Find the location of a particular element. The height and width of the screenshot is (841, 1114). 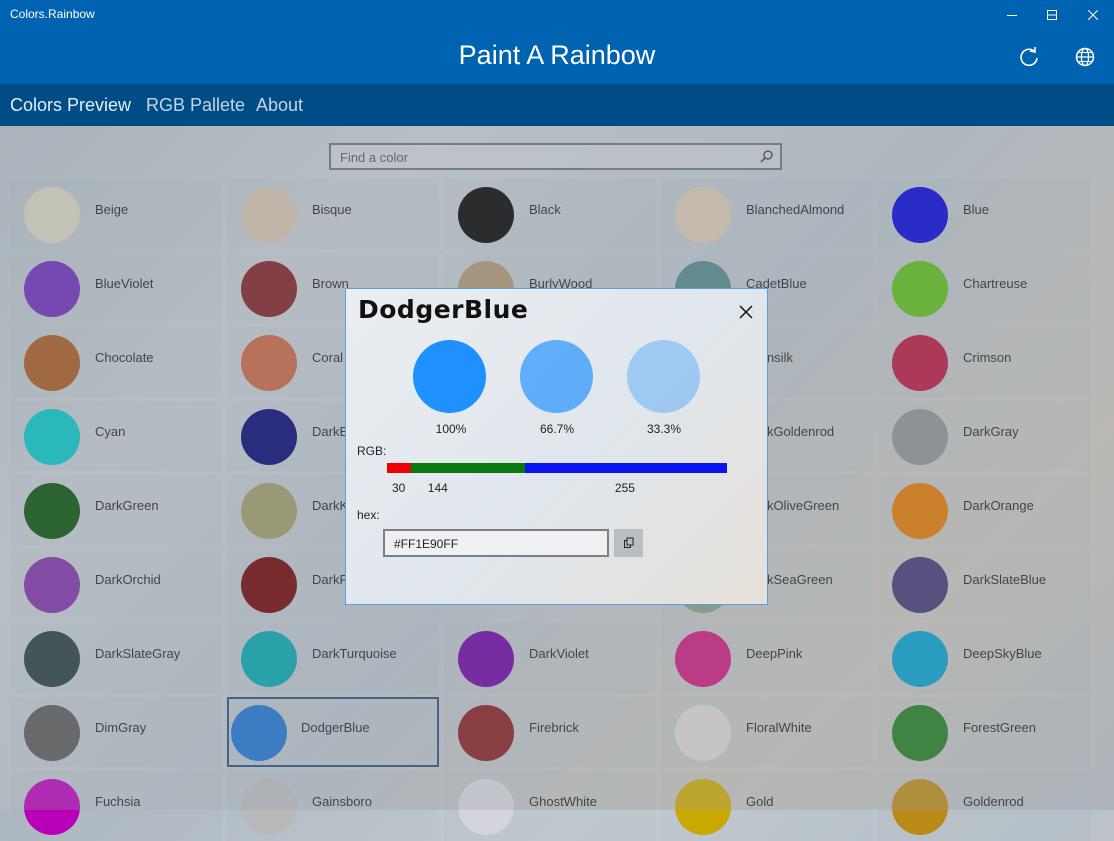

close-window-icon is located at coordinates (1093, 15).